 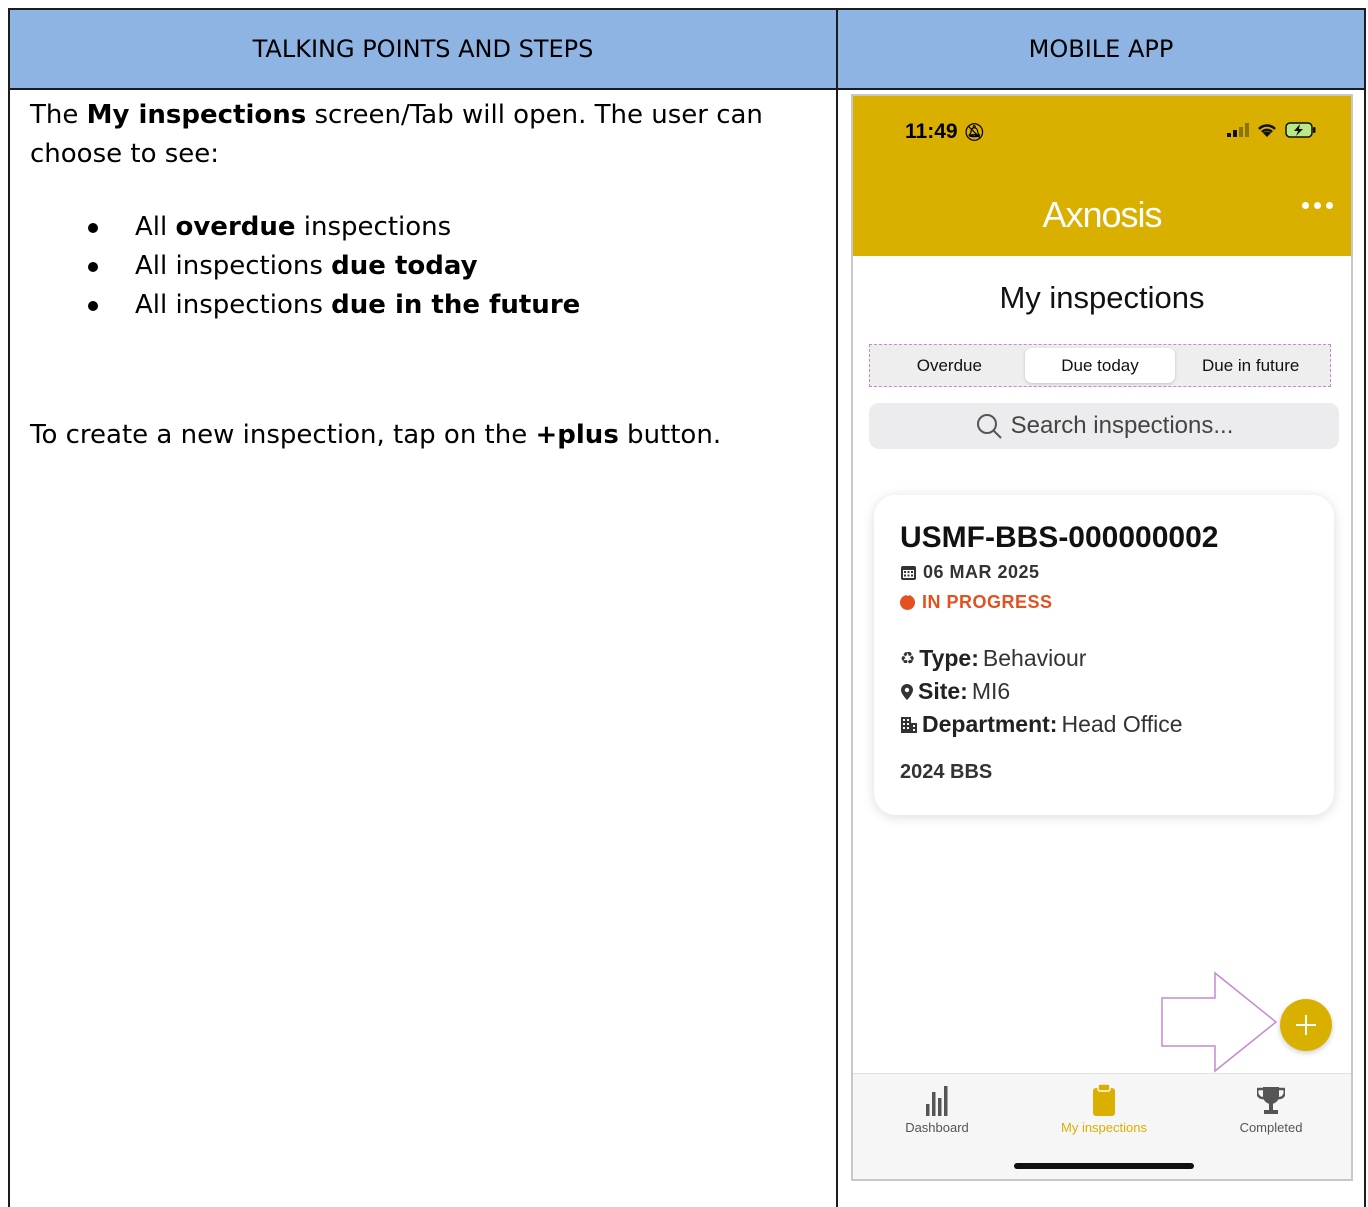 I want to click on highlight-arrow-icon, so click(x=1219, y=1022).